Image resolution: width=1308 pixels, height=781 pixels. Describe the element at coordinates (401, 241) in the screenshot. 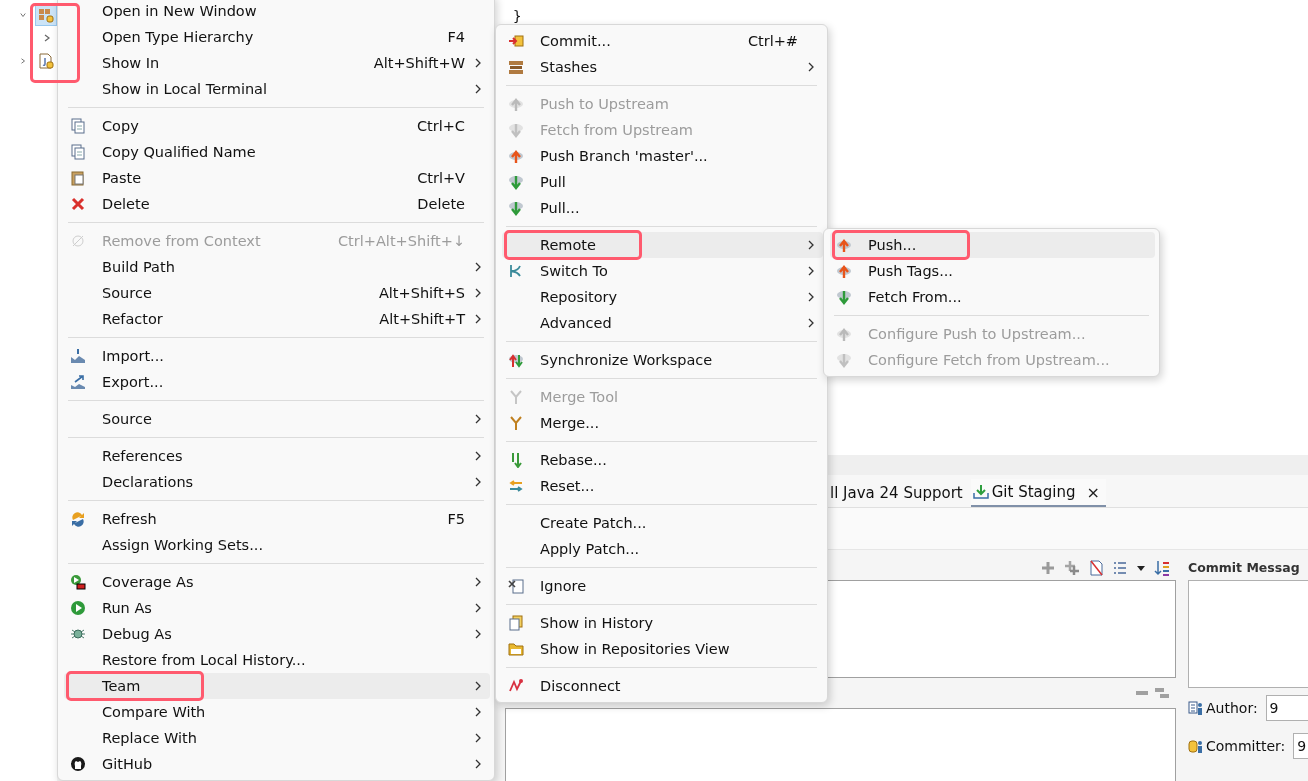

I see `shortcut-text: Ctrl+Alt+Shift+↓` at that location.